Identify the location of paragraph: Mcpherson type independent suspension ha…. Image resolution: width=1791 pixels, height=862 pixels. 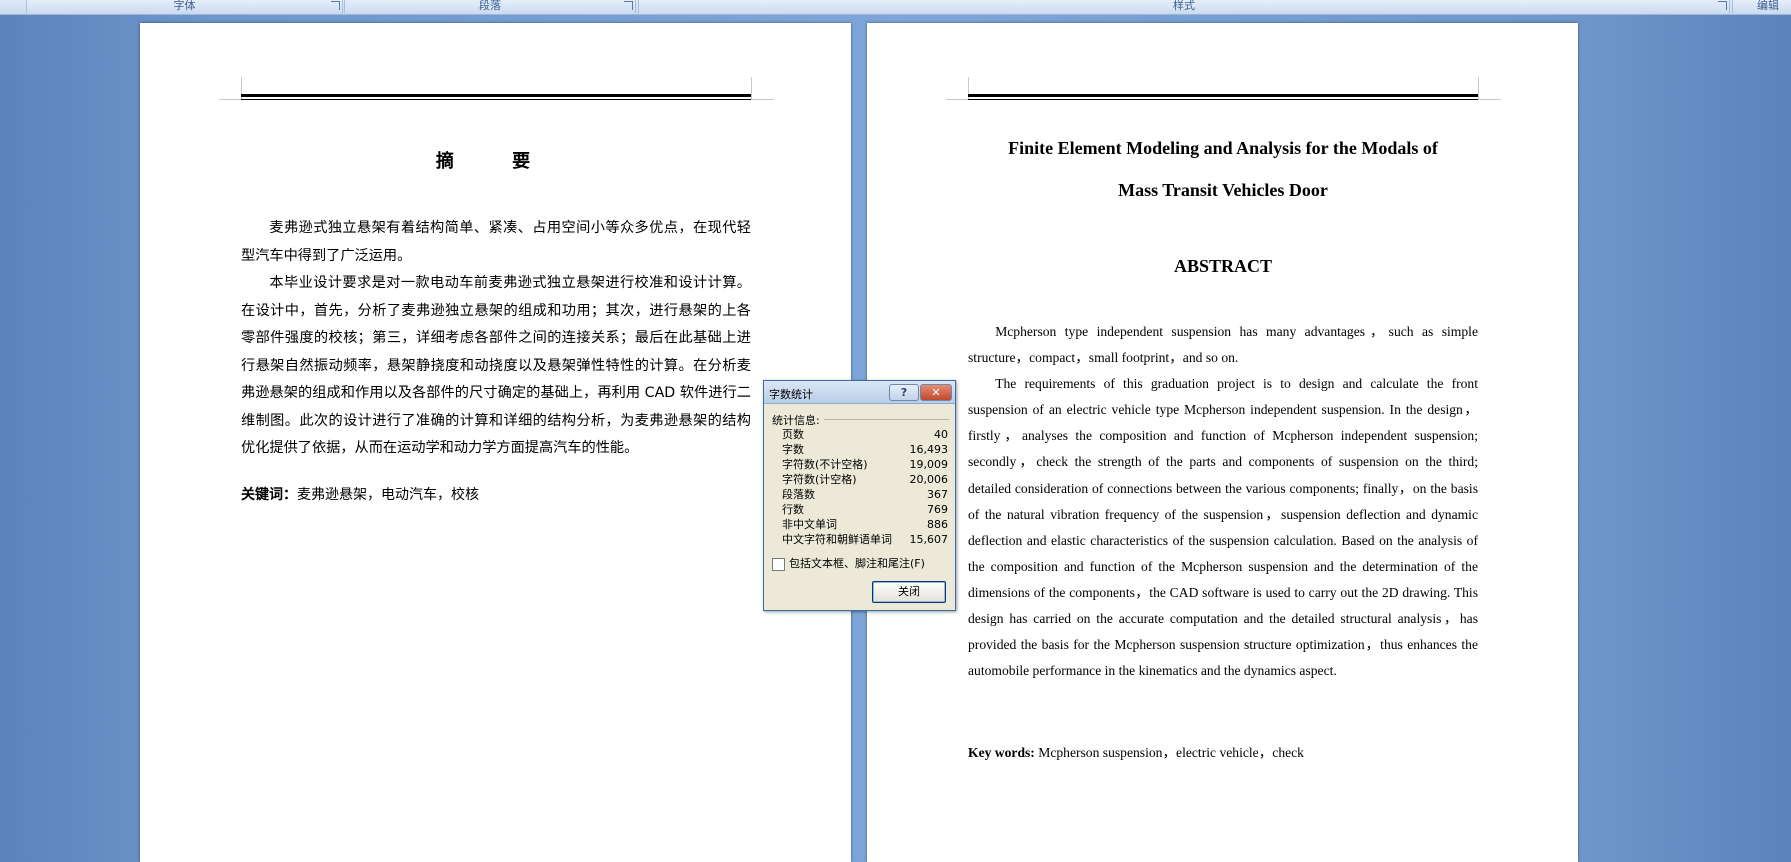
(1223, 345).